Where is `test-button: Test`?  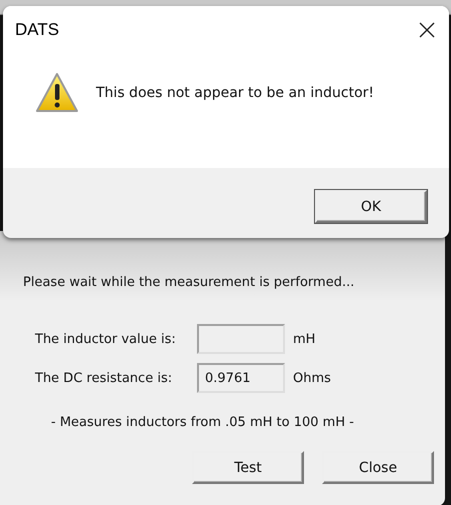 test-button: Test is located at coordinates (248, 467).